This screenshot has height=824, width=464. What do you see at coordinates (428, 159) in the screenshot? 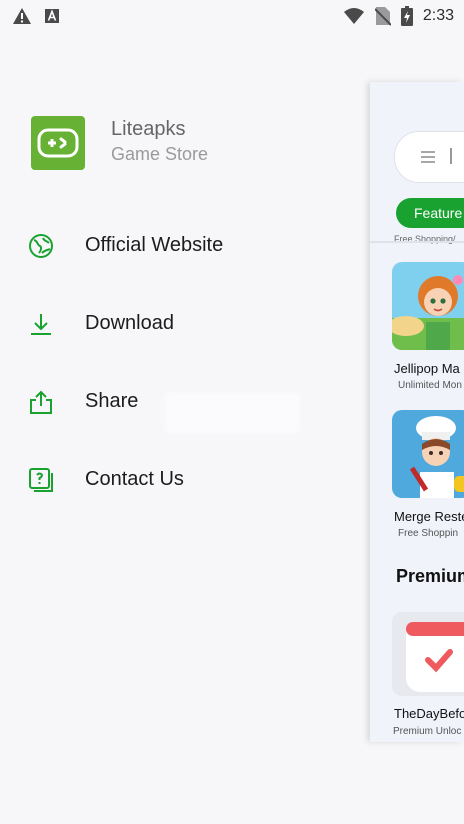
I see `menu-icon` at bounding box center [428, 159].